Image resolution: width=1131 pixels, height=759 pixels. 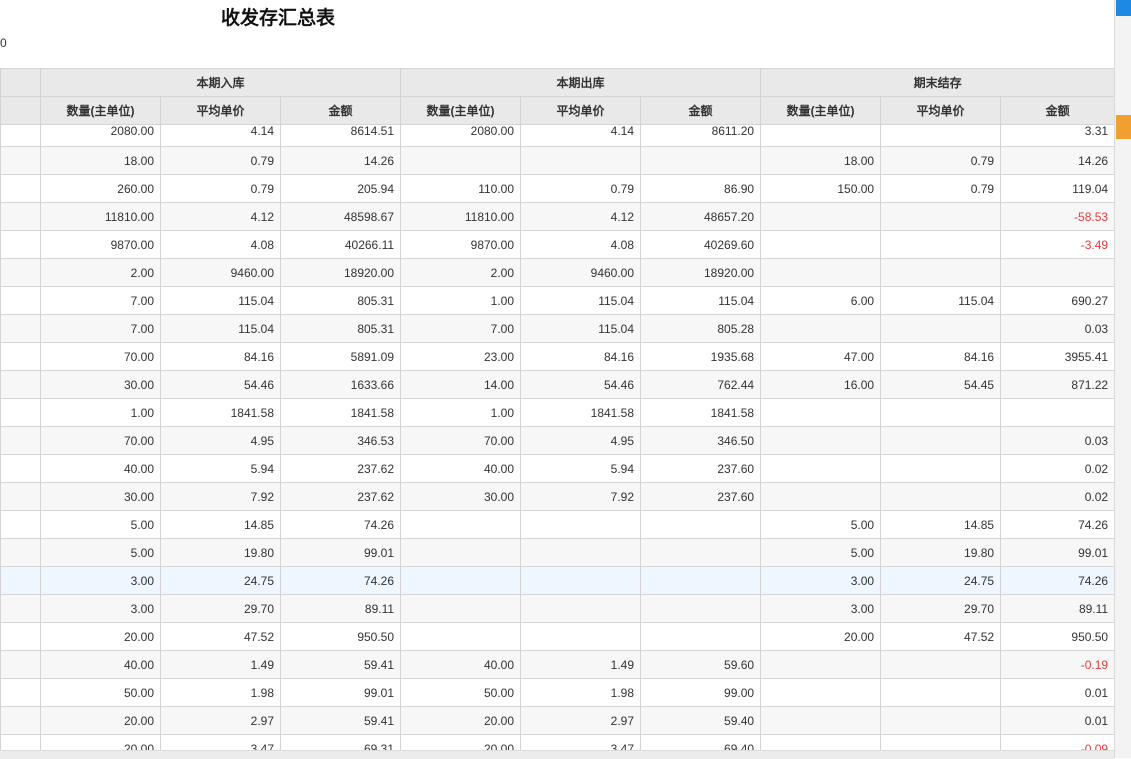 I want to click on group-header-inbound: 本期入库, so click(x=220, y=82).